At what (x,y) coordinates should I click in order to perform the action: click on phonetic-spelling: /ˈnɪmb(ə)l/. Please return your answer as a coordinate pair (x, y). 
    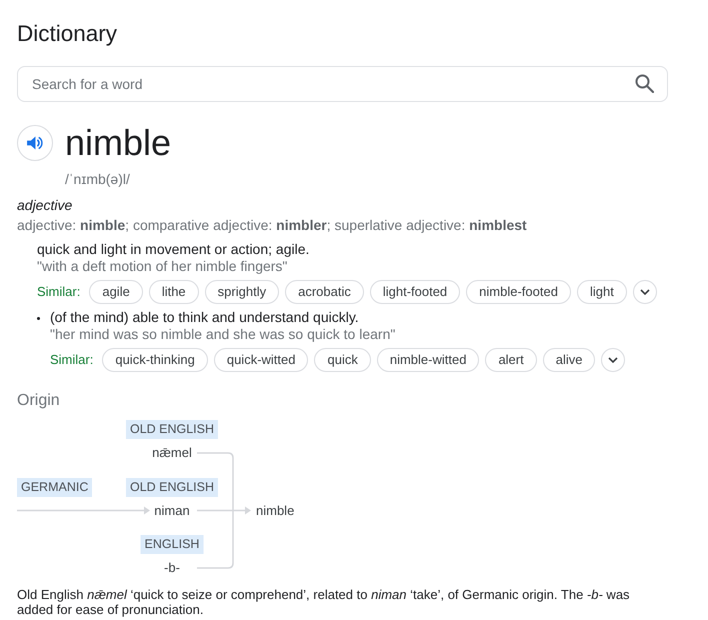
    Looking at the image, I should click on (97, 179).